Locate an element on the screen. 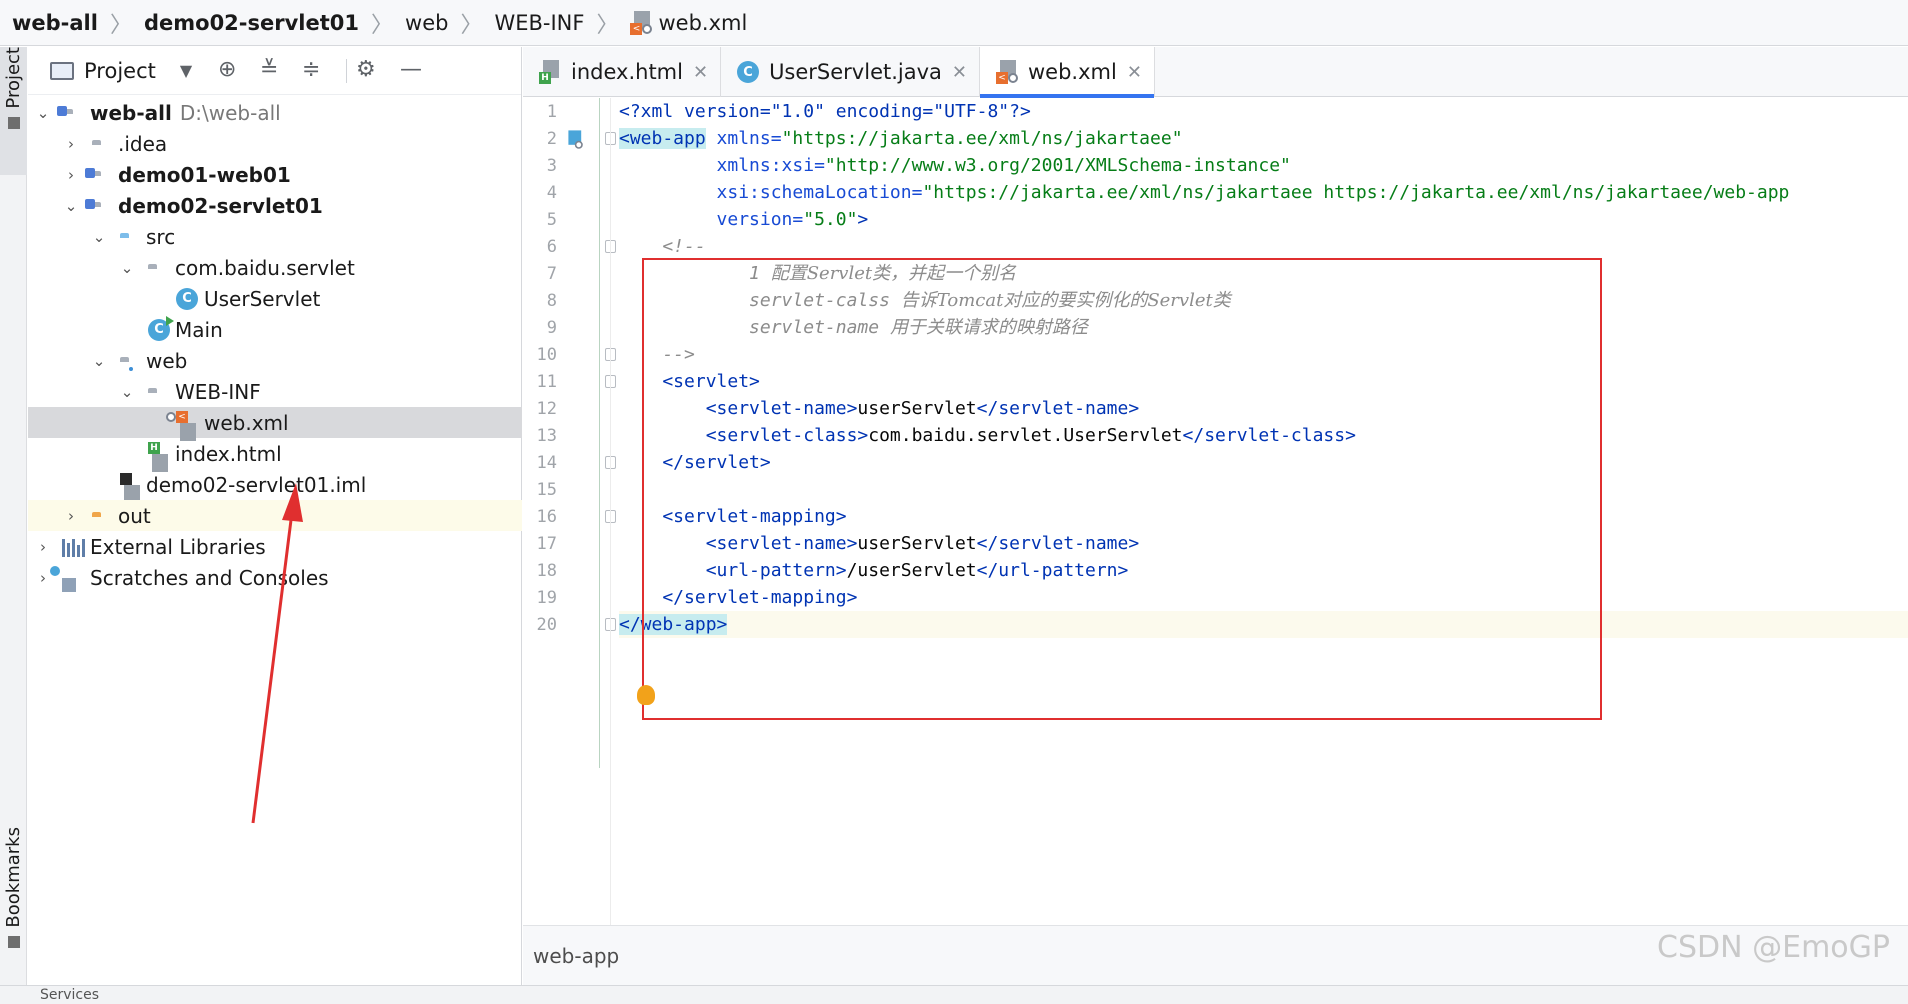 The image size is (1908, 1004). breadcrumb-item-web-inf: WEB-INF 〉 is located at coordinates (562, 23).